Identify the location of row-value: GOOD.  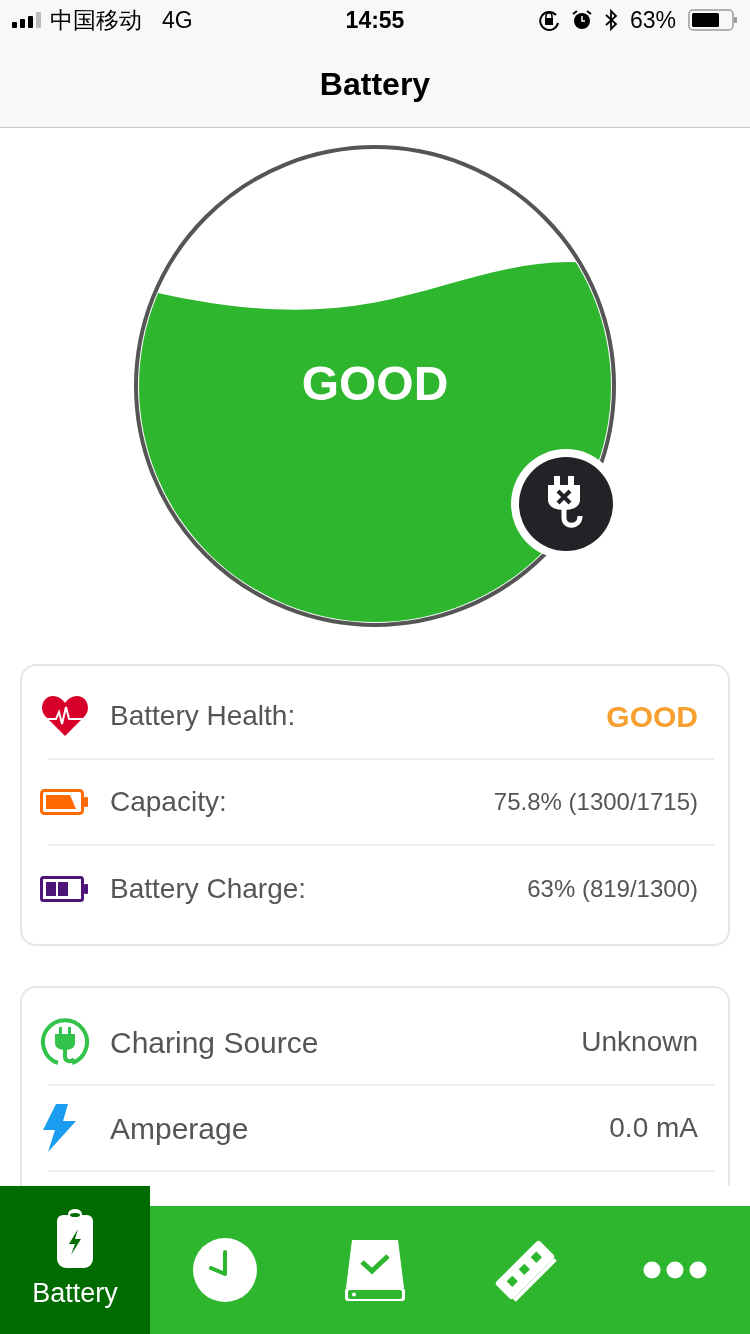
(652, 716).